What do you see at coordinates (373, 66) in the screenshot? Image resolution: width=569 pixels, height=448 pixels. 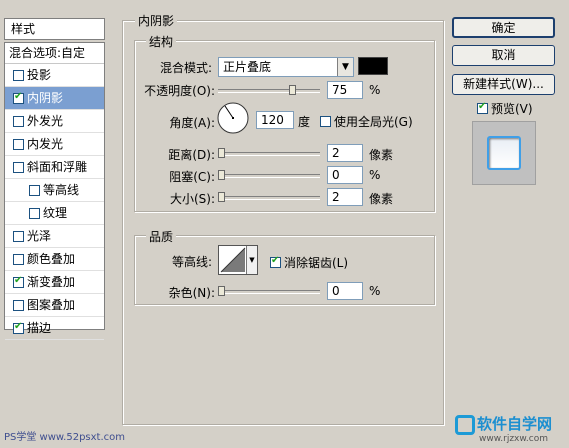 I see `shadow-color-swatch` at bounding box center [373, 66].